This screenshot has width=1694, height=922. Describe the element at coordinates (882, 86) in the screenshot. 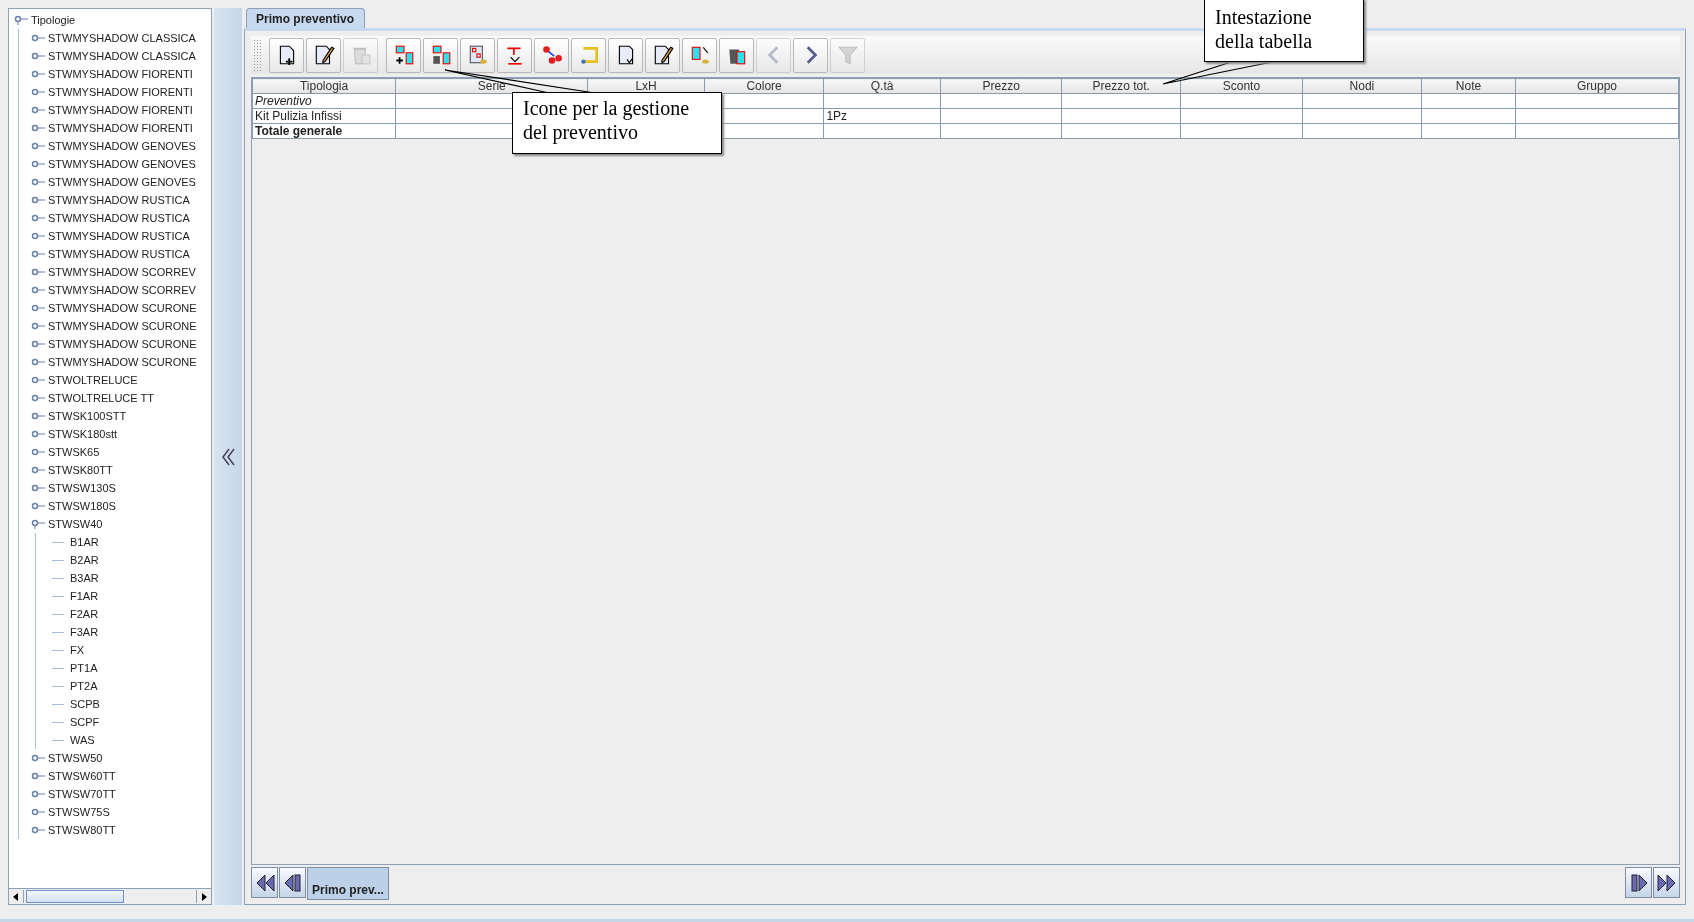

I see `column-header: Q.tà` at that location.